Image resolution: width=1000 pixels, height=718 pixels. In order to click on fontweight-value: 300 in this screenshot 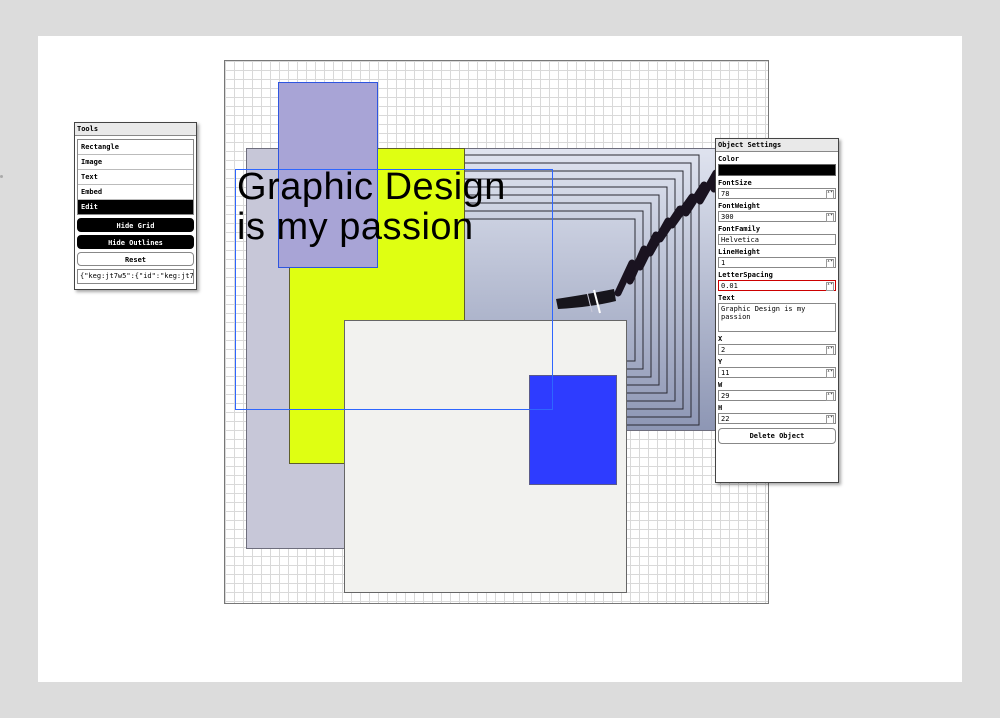, I will do `click(727, 217)`.